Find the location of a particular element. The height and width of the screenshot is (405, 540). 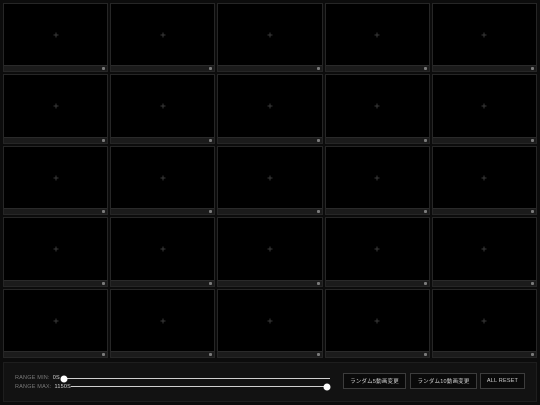

random-5-button: ランダム5動画変更 is located at coordinates (374, 381).